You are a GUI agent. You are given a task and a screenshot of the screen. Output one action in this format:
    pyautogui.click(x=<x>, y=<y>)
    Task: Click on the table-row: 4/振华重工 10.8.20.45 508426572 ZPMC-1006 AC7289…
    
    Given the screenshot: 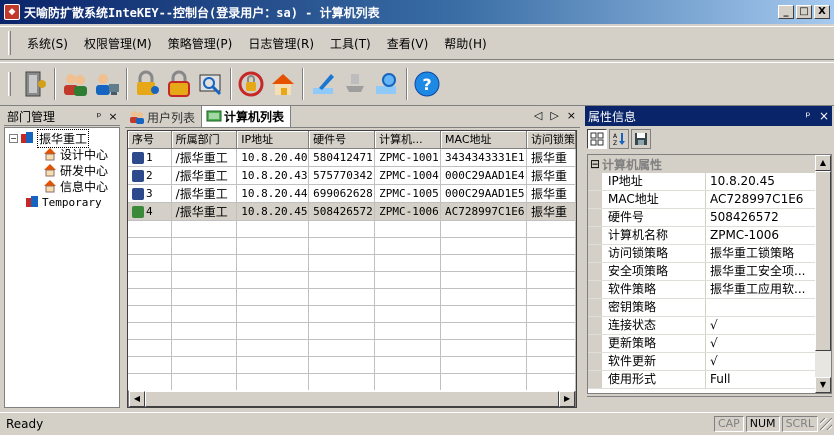 What is the action you would take?
    pyautogui.click(x=352, y=211)
    